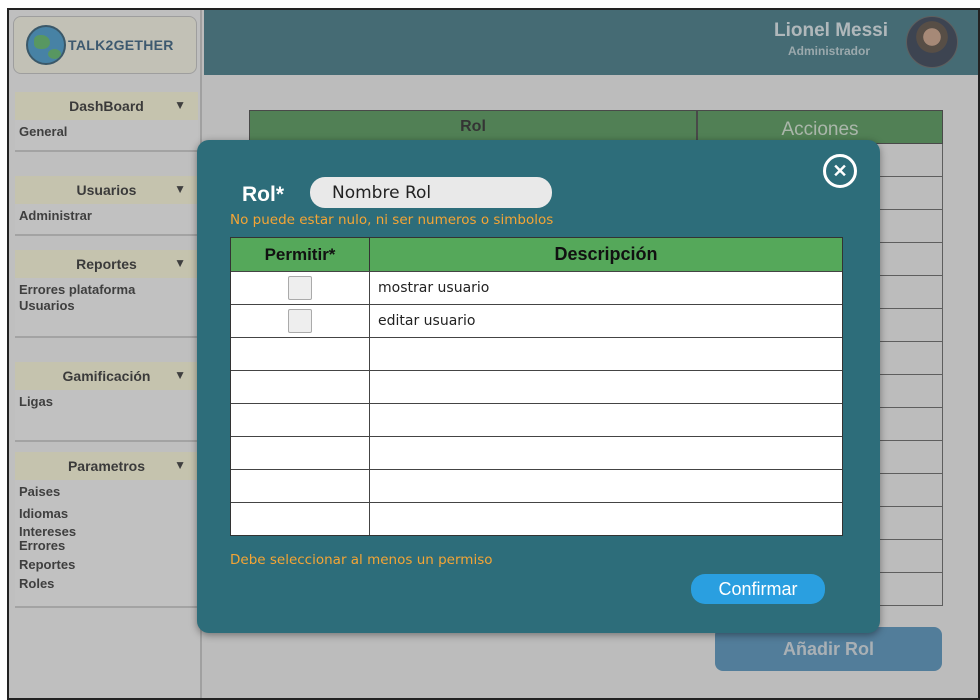  What do you see at coordinates (758, 589) in the screenshot?
I see `confirm-button: Confirmar` at bounding box center [758, 589].